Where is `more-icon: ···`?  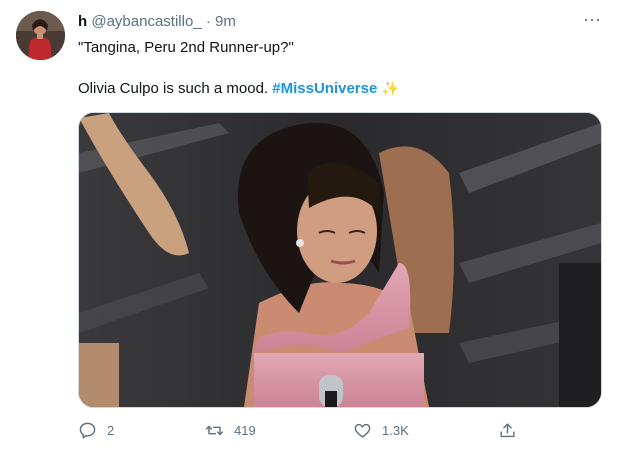
more-icon: ··· is located at coordinates (592, 20).